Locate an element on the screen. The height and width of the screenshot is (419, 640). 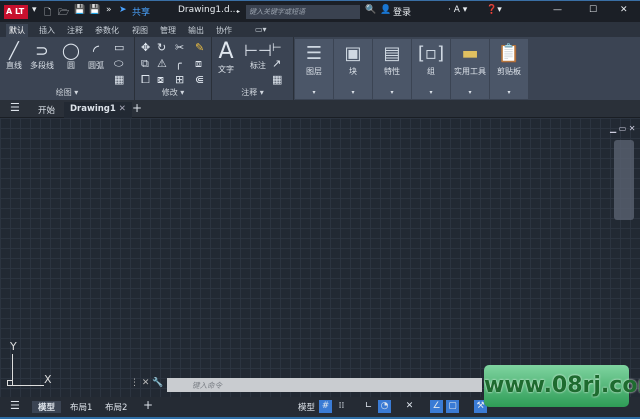
array-icon: ⊞ is located at coordinates (179, 79).